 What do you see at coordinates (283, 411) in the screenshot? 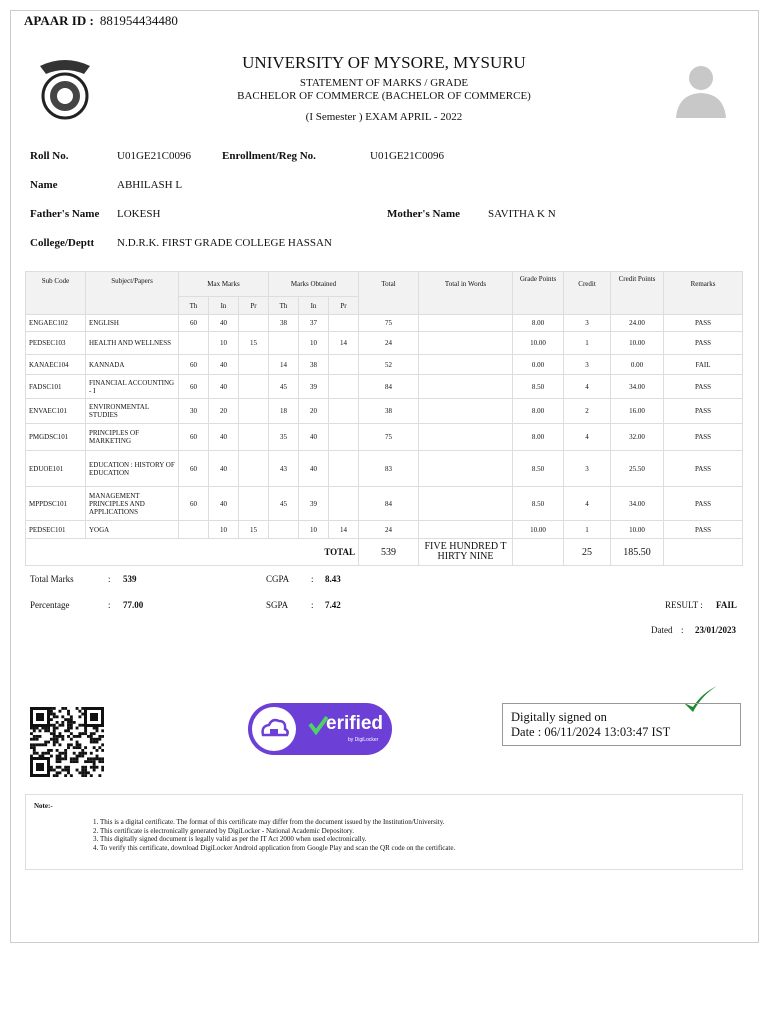
I see `cell-oth: 18` at bounding box center [283, 411].